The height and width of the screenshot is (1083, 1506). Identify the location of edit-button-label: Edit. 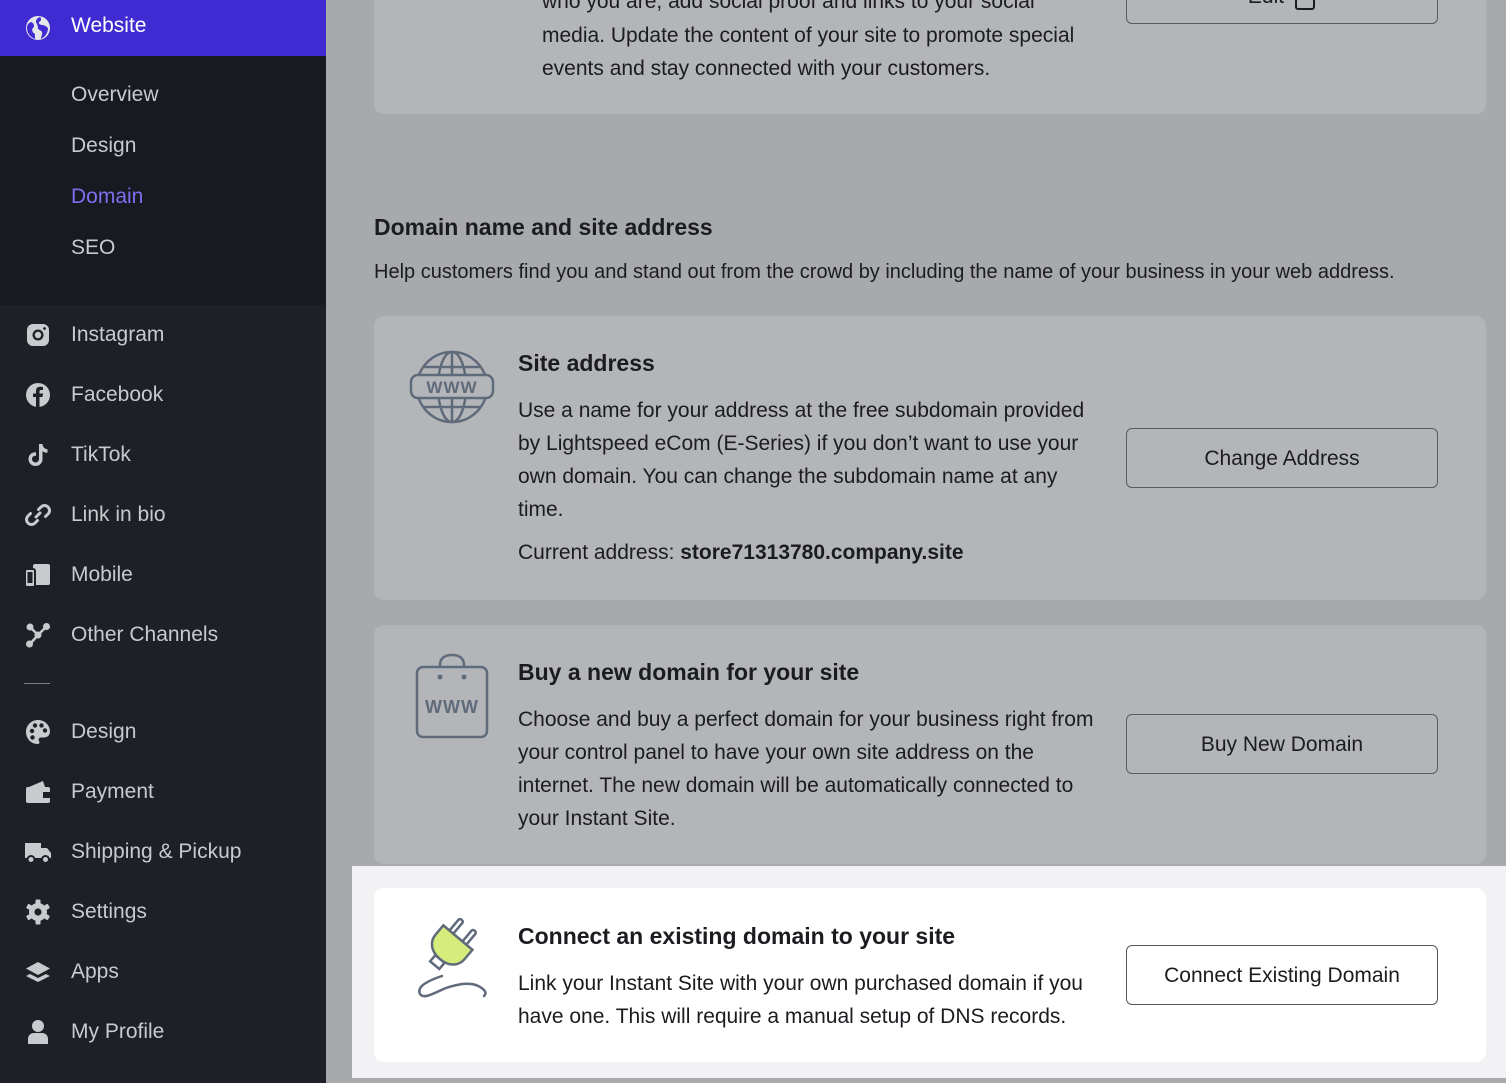
(1266, 4).